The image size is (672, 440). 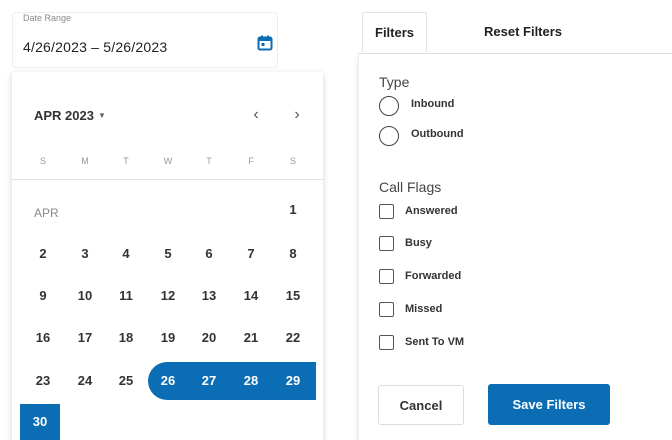 What do you see at coordinates (85, 381) in the screenshot?
I see `day-cell: 24` at bounding box center [85, 381].